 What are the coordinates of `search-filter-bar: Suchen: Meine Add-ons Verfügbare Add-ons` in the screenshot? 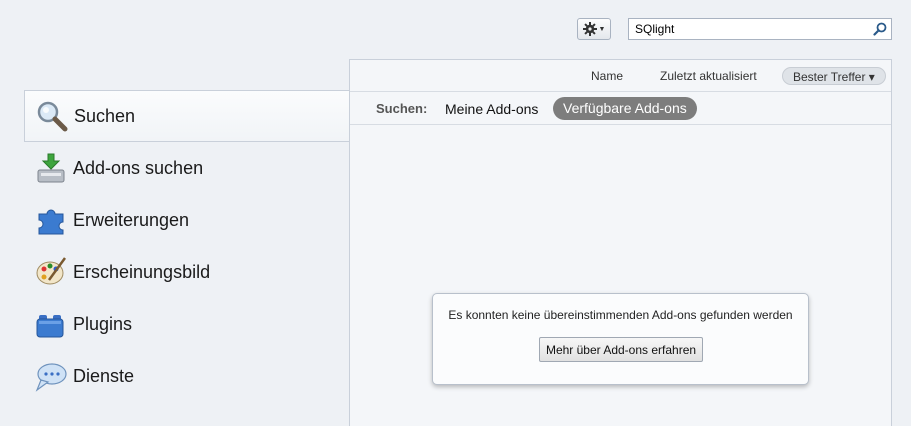 It's located at (620, 108).